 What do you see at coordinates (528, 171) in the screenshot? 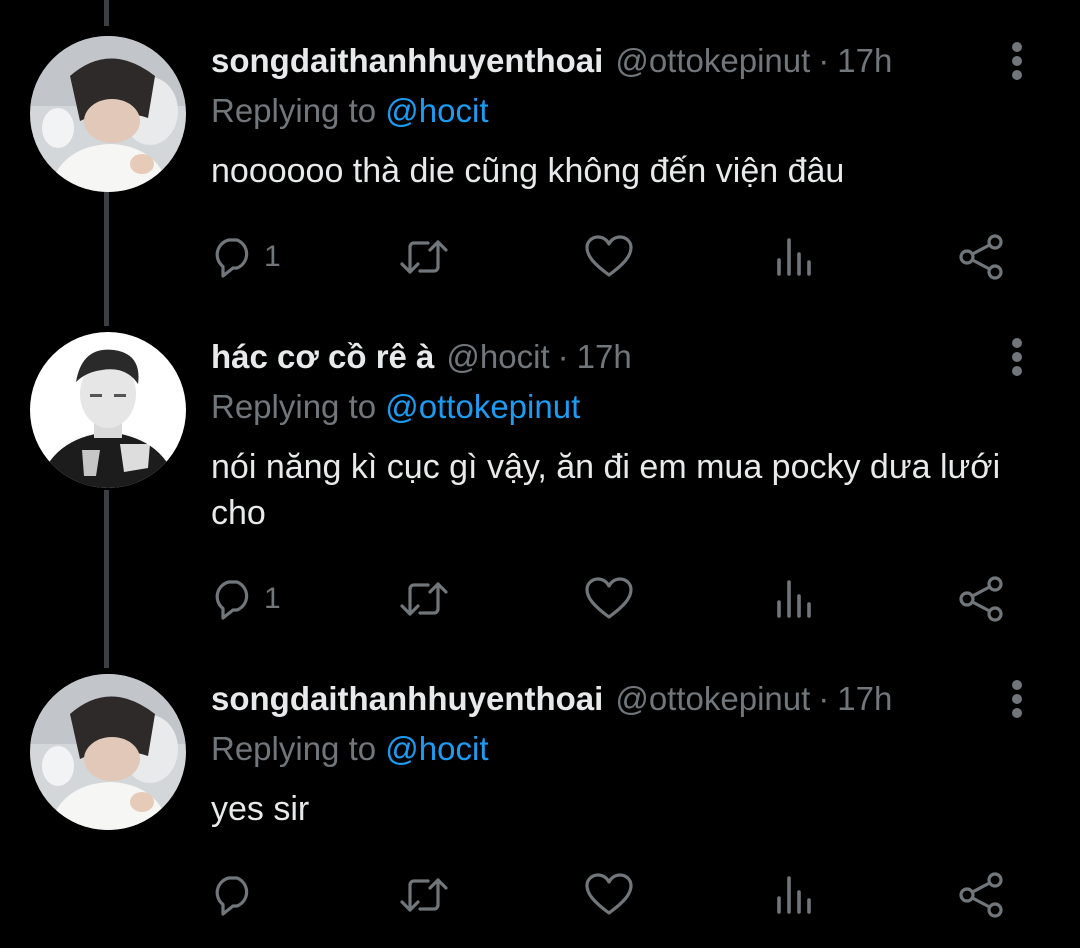
I see `tweet-text: noooooo thà die cũng không đến viện đâu` at bounding box center [528, 171].